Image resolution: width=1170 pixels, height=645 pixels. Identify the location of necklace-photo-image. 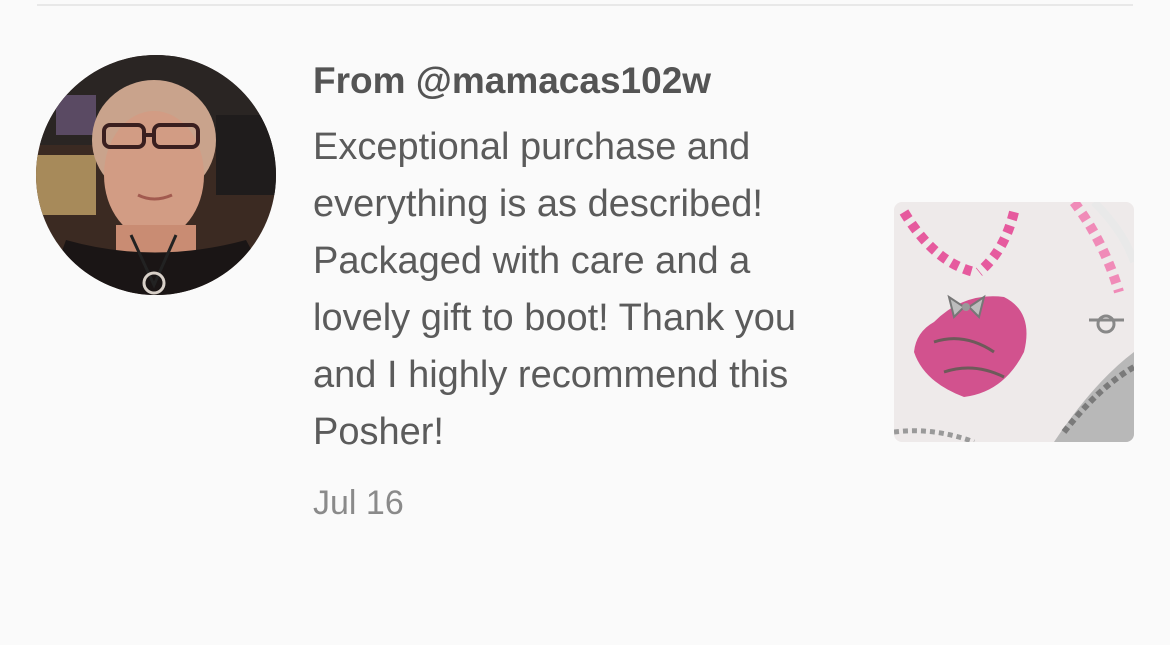
(1014, 322).